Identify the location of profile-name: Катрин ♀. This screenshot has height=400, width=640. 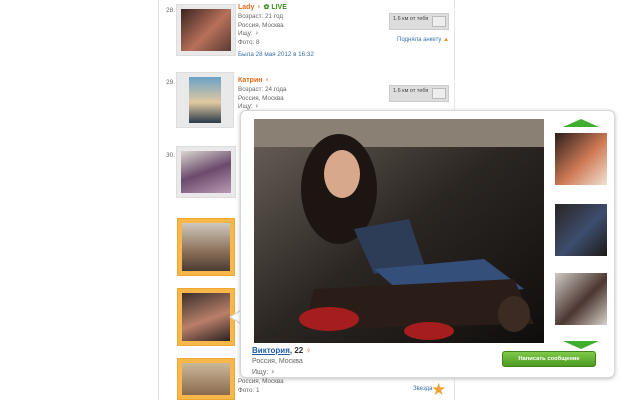
(254, 80).